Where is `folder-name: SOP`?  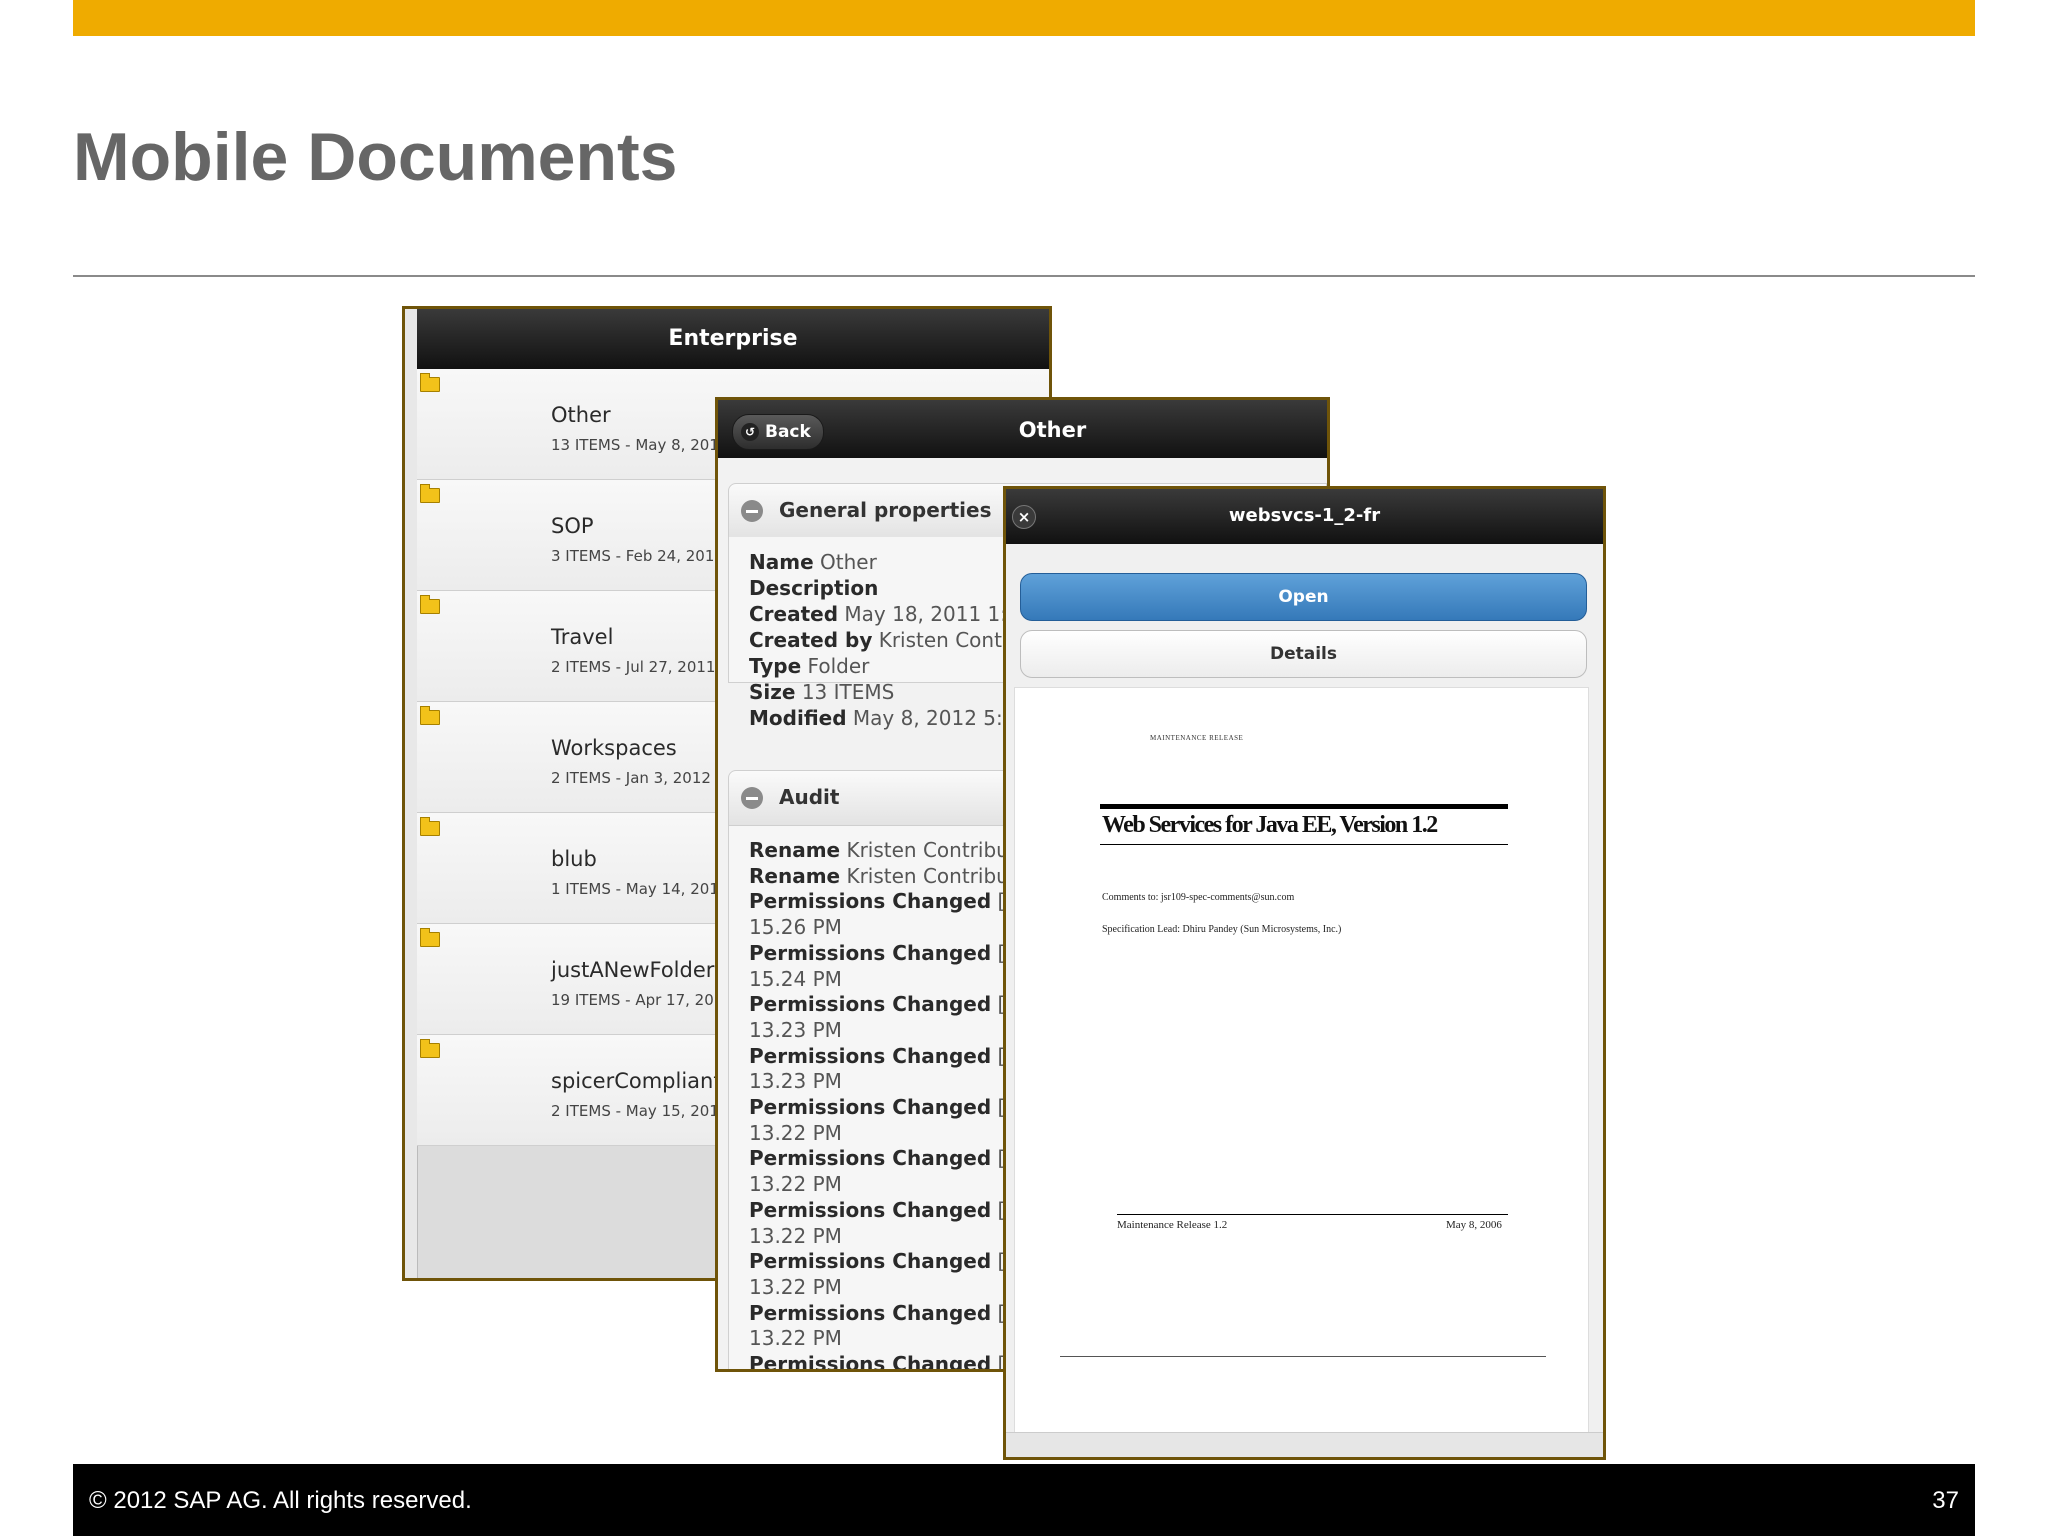
folder-name: SOP is located at coordinates (572, 526).